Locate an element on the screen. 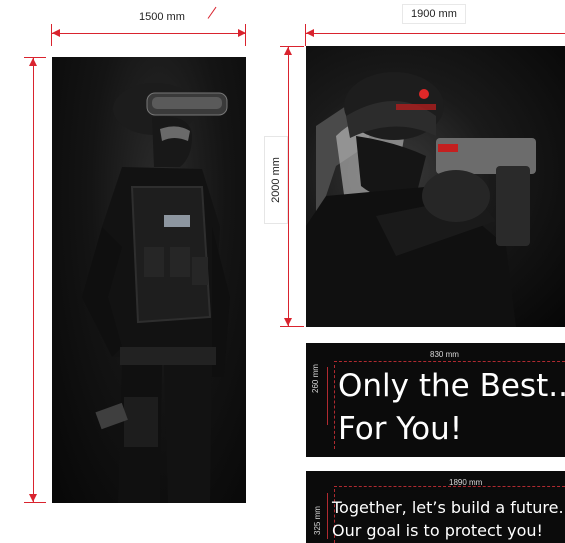 This screenshot has height=543, width=565. right-height-line is located at coordinates (288, 186).